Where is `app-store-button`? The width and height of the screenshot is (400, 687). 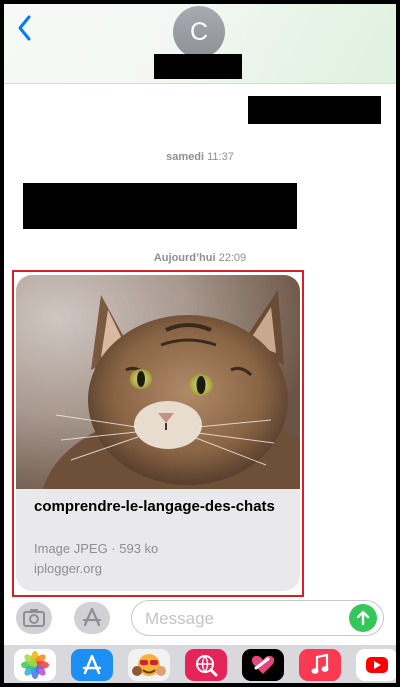 app-store-button is located at coordinates (92, 618).